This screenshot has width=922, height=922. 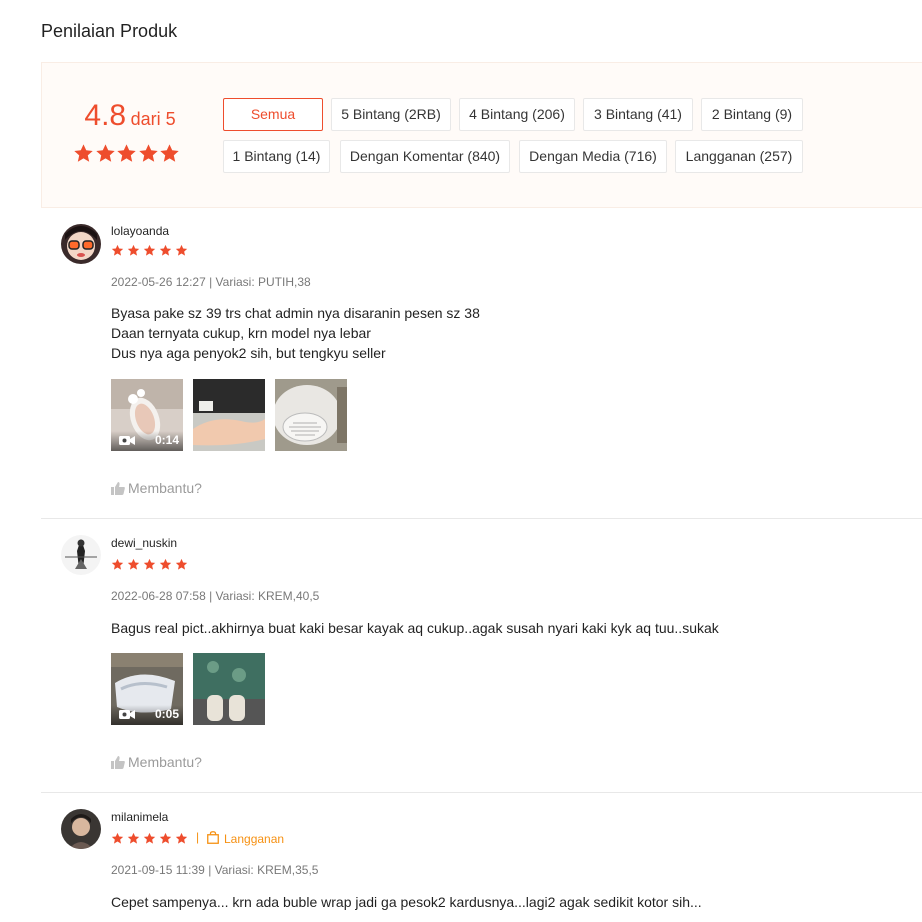 What do you see at coordinates (254, 839) in the screenshot?
I see `subscription-badge: Langganan` at bounding box center [254, 839].